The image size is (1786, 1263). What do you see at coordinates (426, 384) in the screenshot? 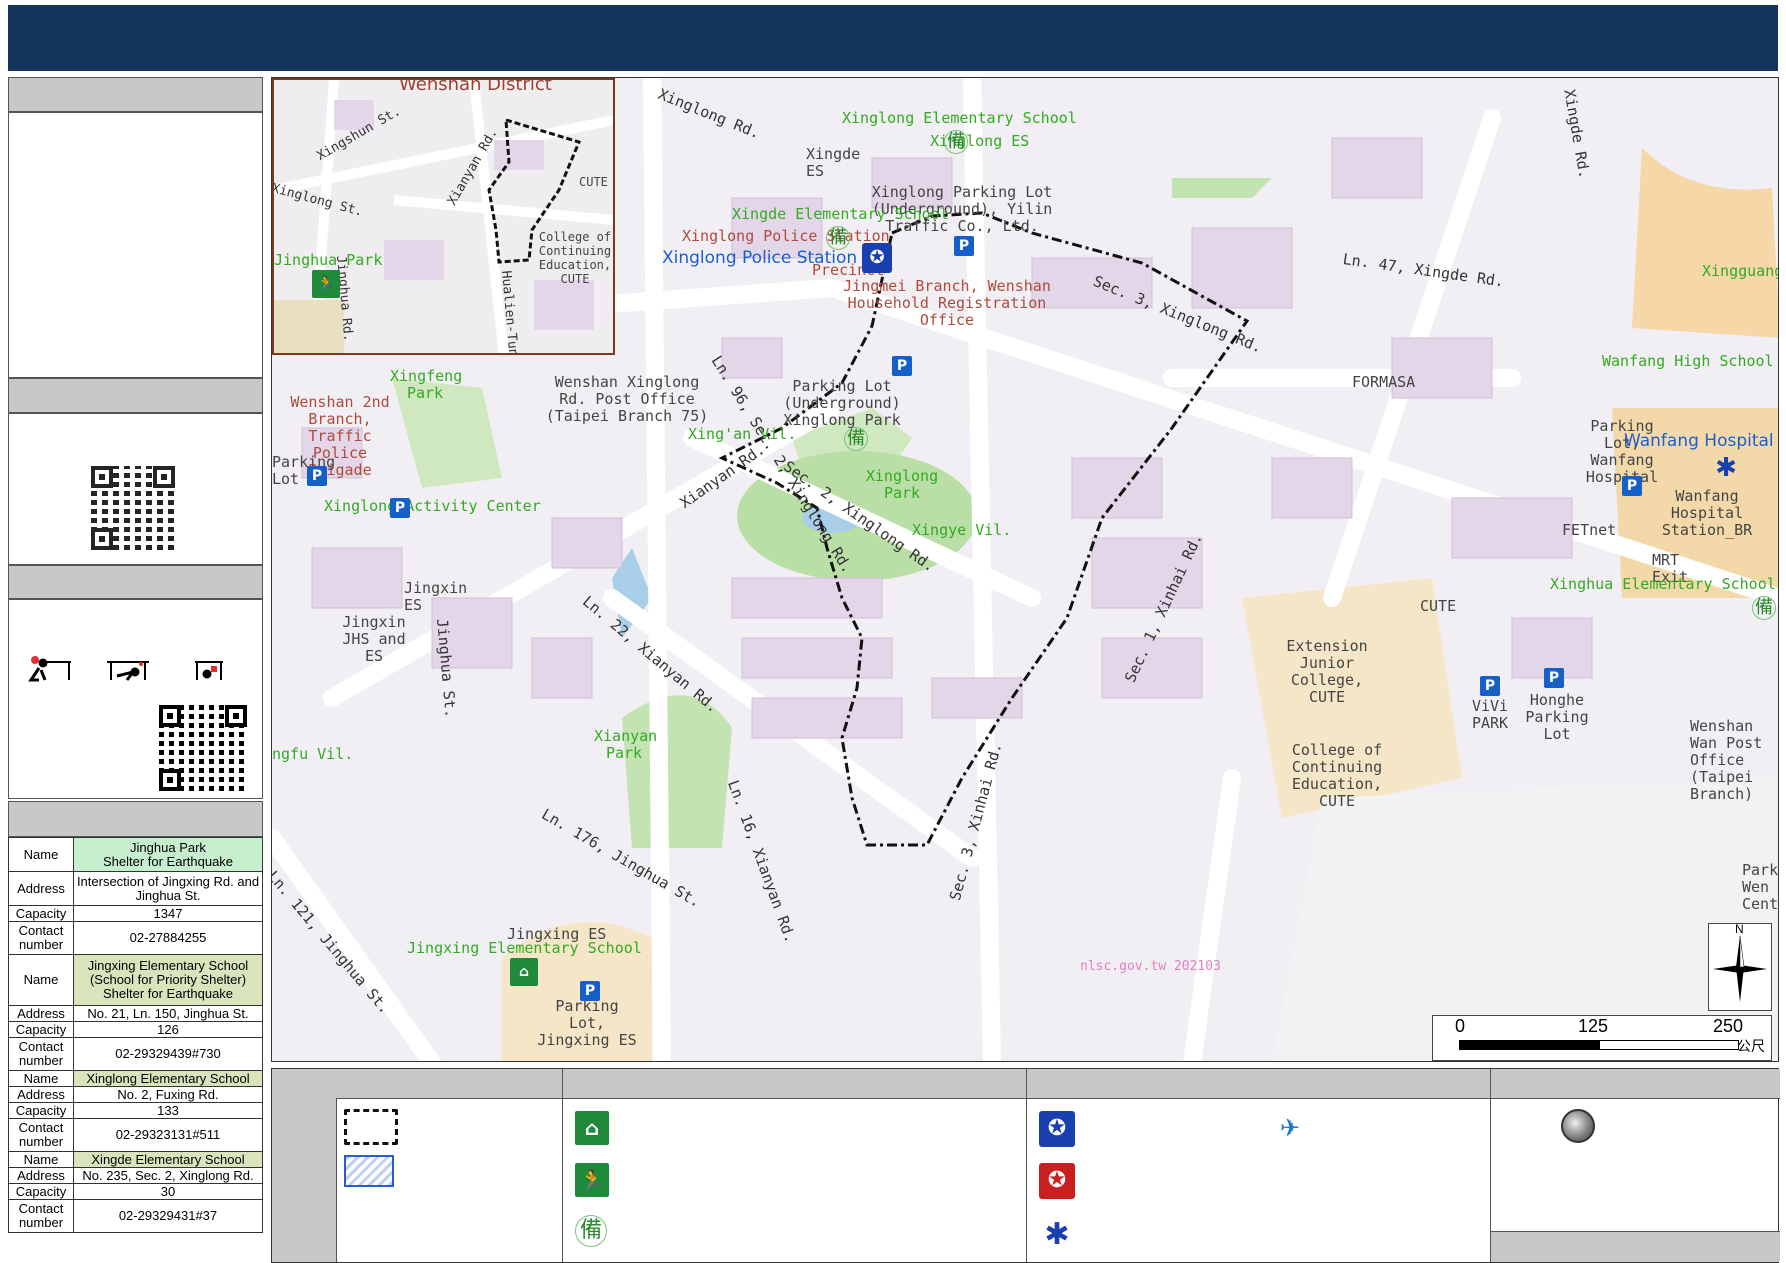
I see `map-label: Xingfeng Park` at bounding box center [426, 384].